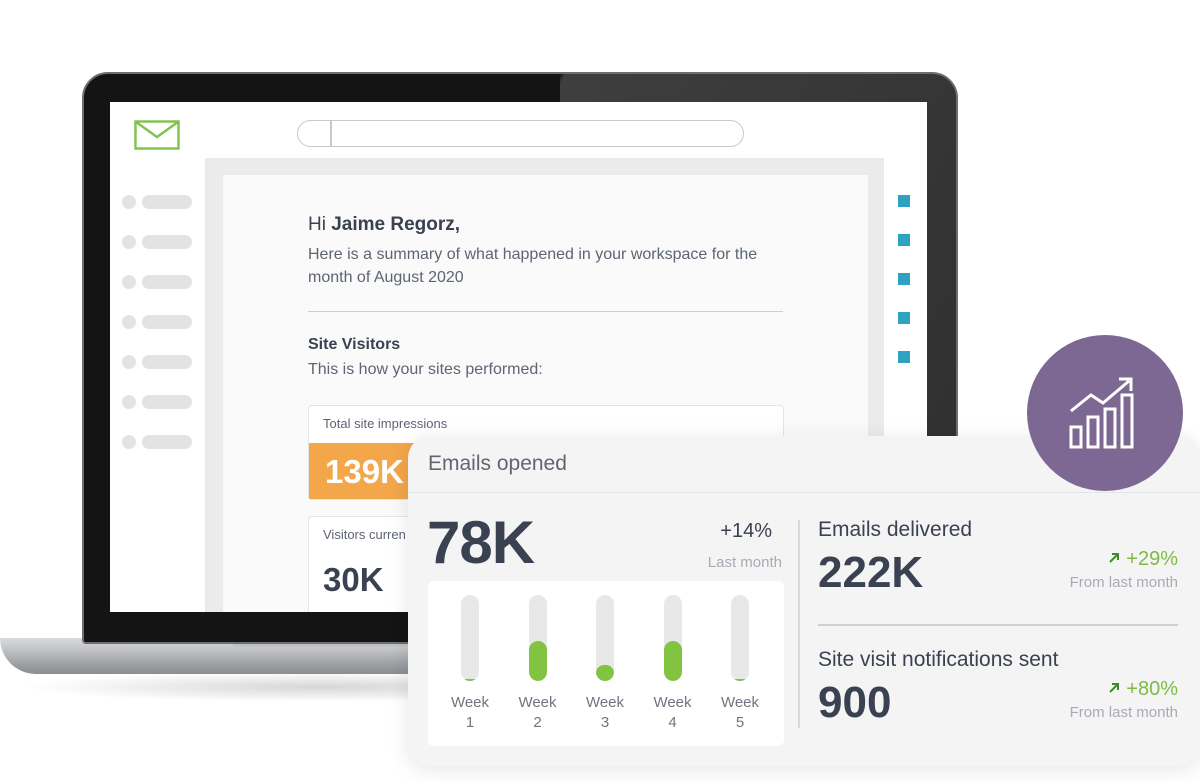  Describe the element at coordinates (1133, 559) in the screenshot. I see `metric-change: +29%` at that location.